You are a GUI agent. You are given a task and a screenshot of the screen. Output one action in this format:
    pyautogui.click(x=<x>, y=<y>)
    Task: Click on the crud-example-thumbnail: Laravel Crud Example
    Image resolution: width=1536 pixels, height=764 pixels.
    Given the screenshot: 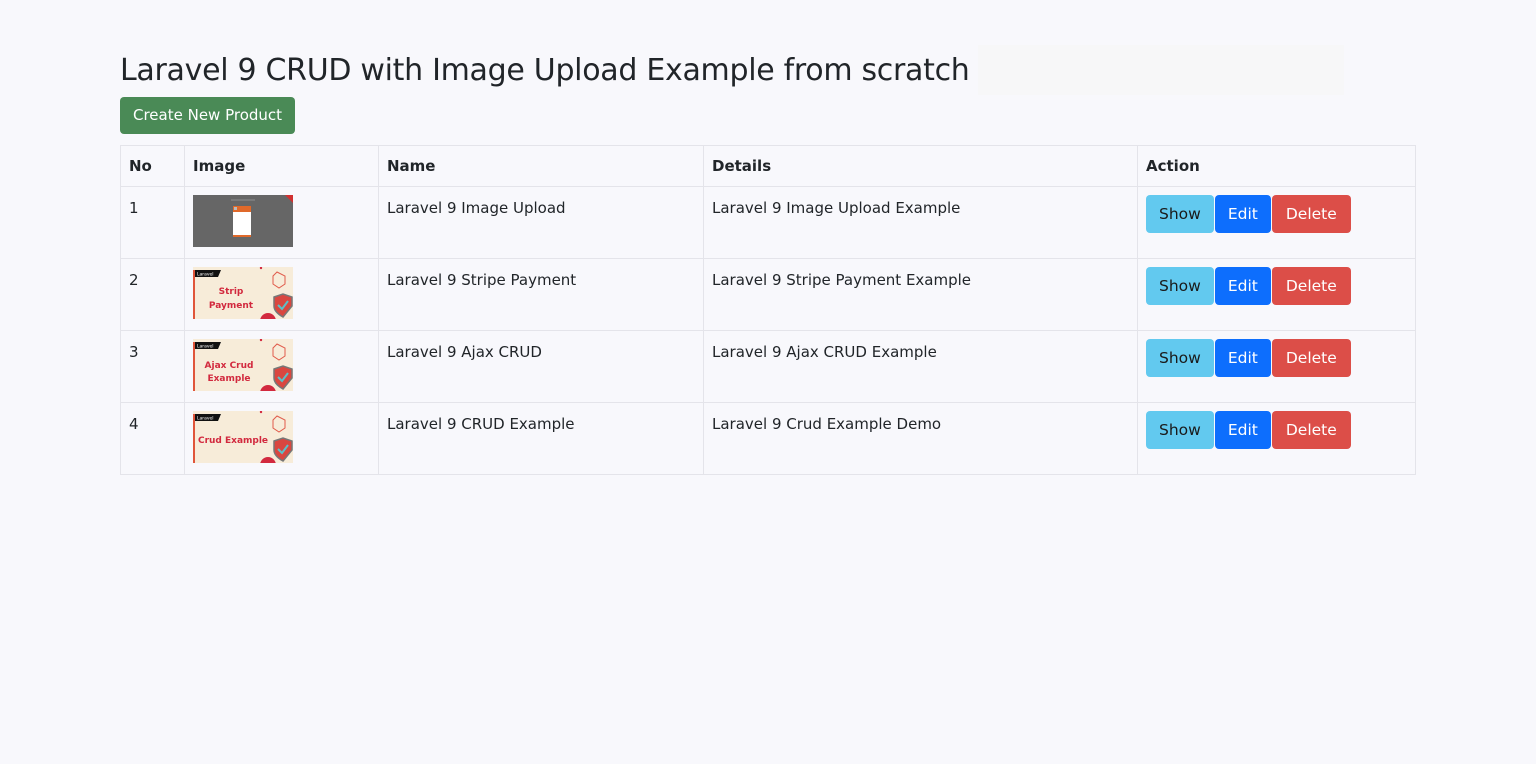 What is the action you would take?
    pyautogui.click(x=243, y=437)
    